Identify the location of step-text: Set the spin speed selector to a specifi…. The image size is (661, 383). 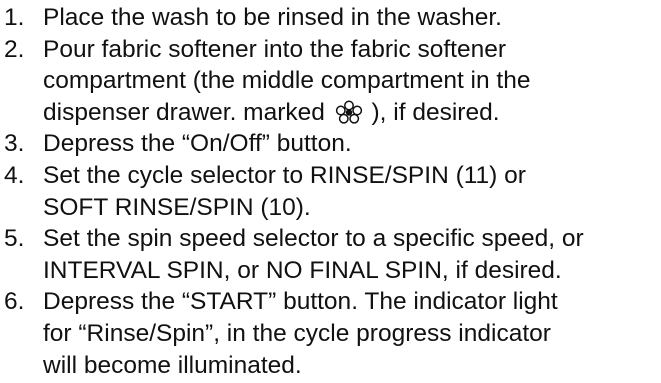
(313, 239).